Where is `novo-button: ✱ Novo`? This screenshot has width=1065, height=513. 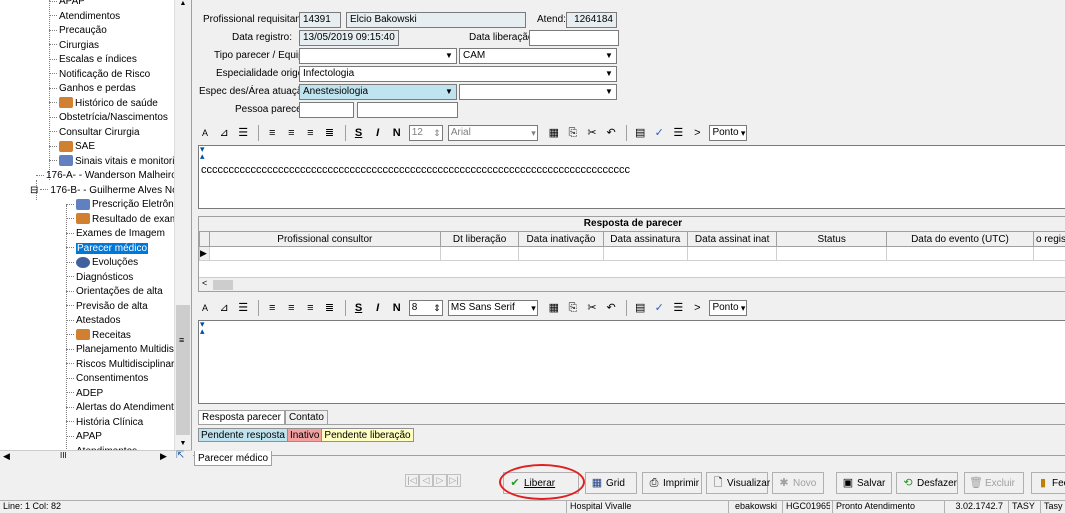
novo-button: ✱ Novo is located at coordinates (798, 483).